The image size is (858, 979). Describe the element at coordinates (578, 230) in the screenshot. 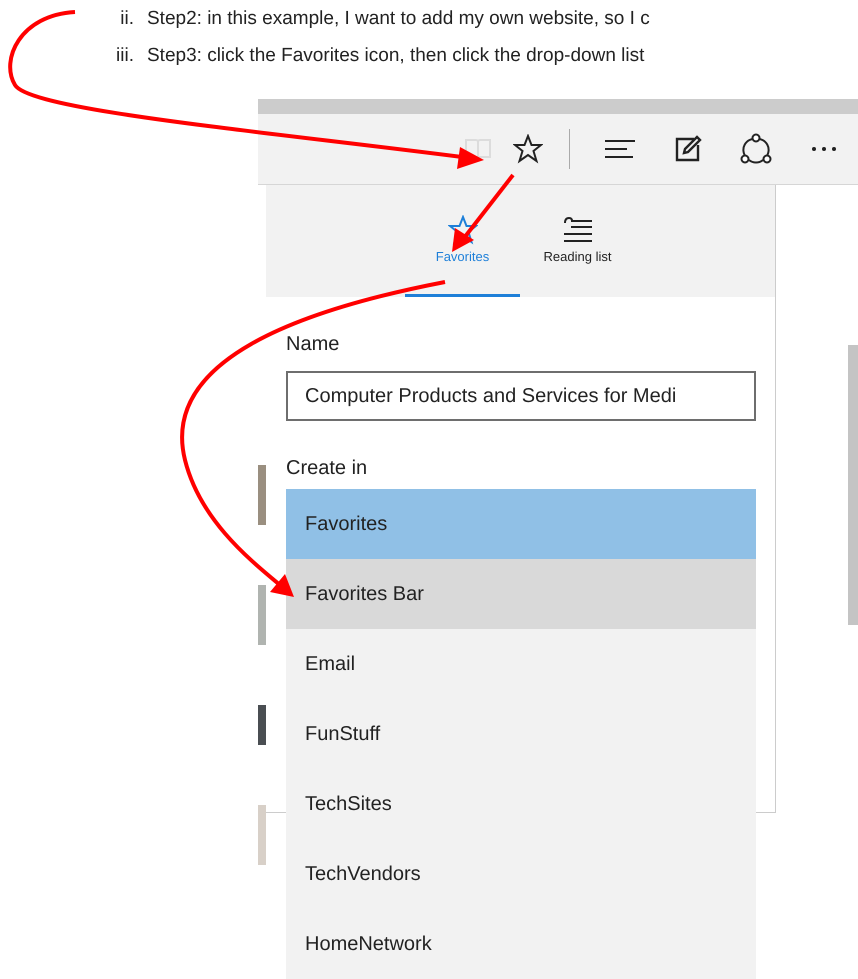

I see `reading-list-icon` at that location.